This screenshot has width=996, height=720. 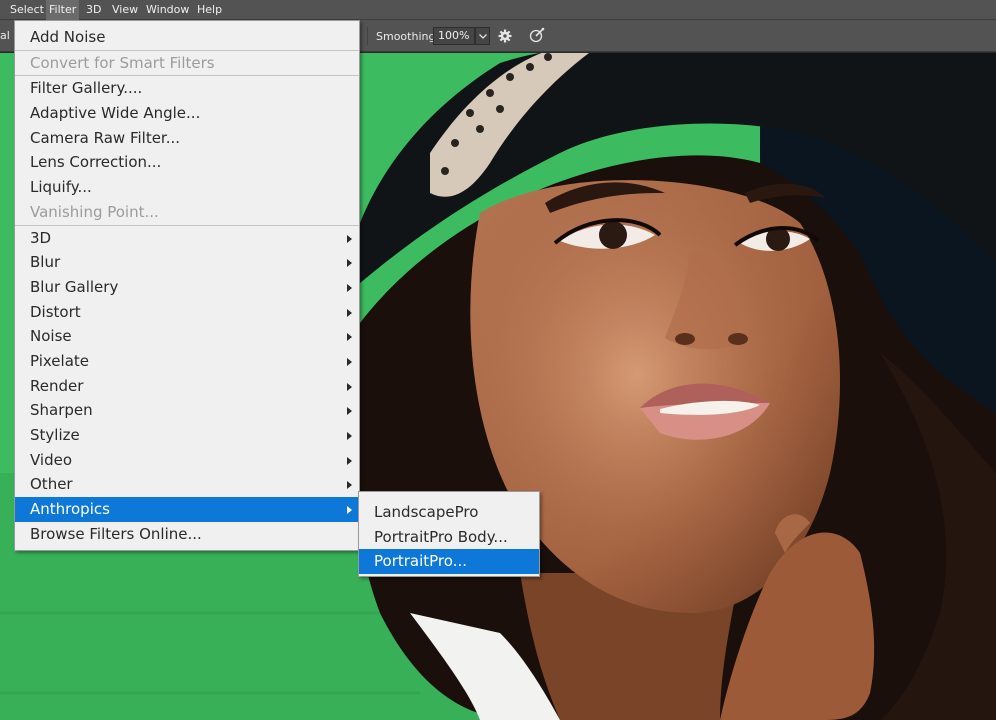 I want to click on submenu-stylize: Stylize, so click(x=187, y=435).